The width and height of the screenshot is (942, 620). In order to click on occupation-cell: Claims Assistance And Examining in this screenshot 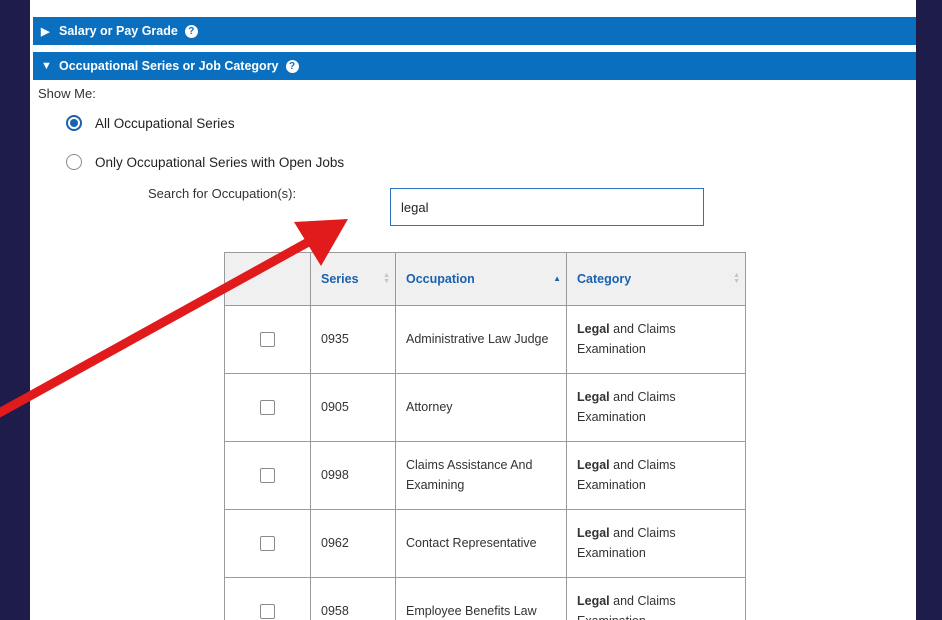, I will do `click(481, 475)`.